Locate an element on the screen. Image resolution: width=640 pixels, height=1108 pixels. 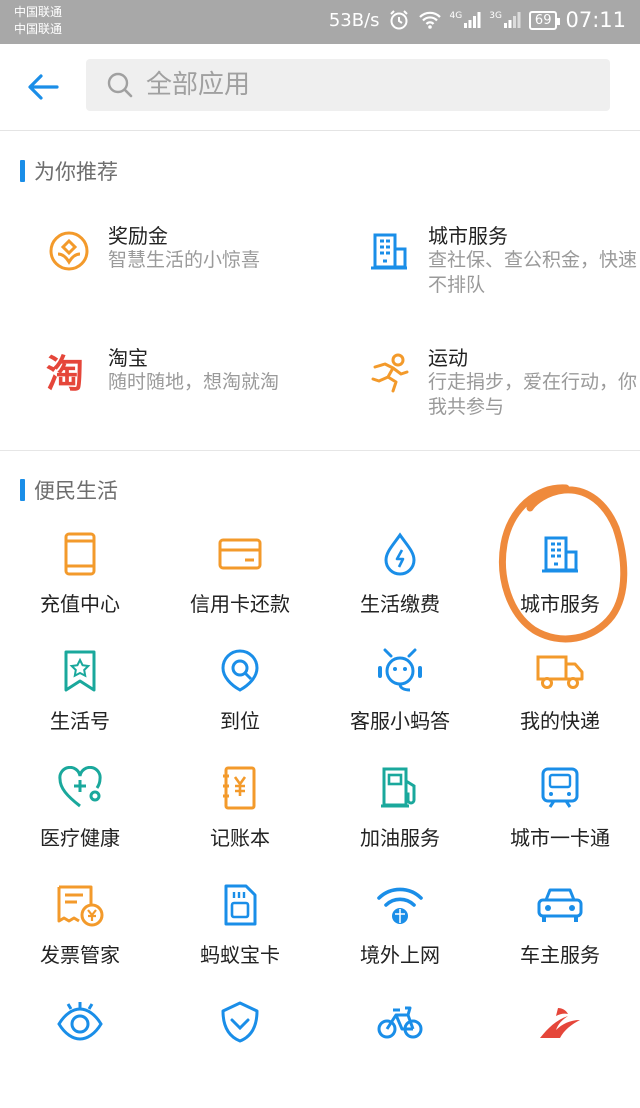
life-title-text: 便民生活 is located at coordinates (76, 491).